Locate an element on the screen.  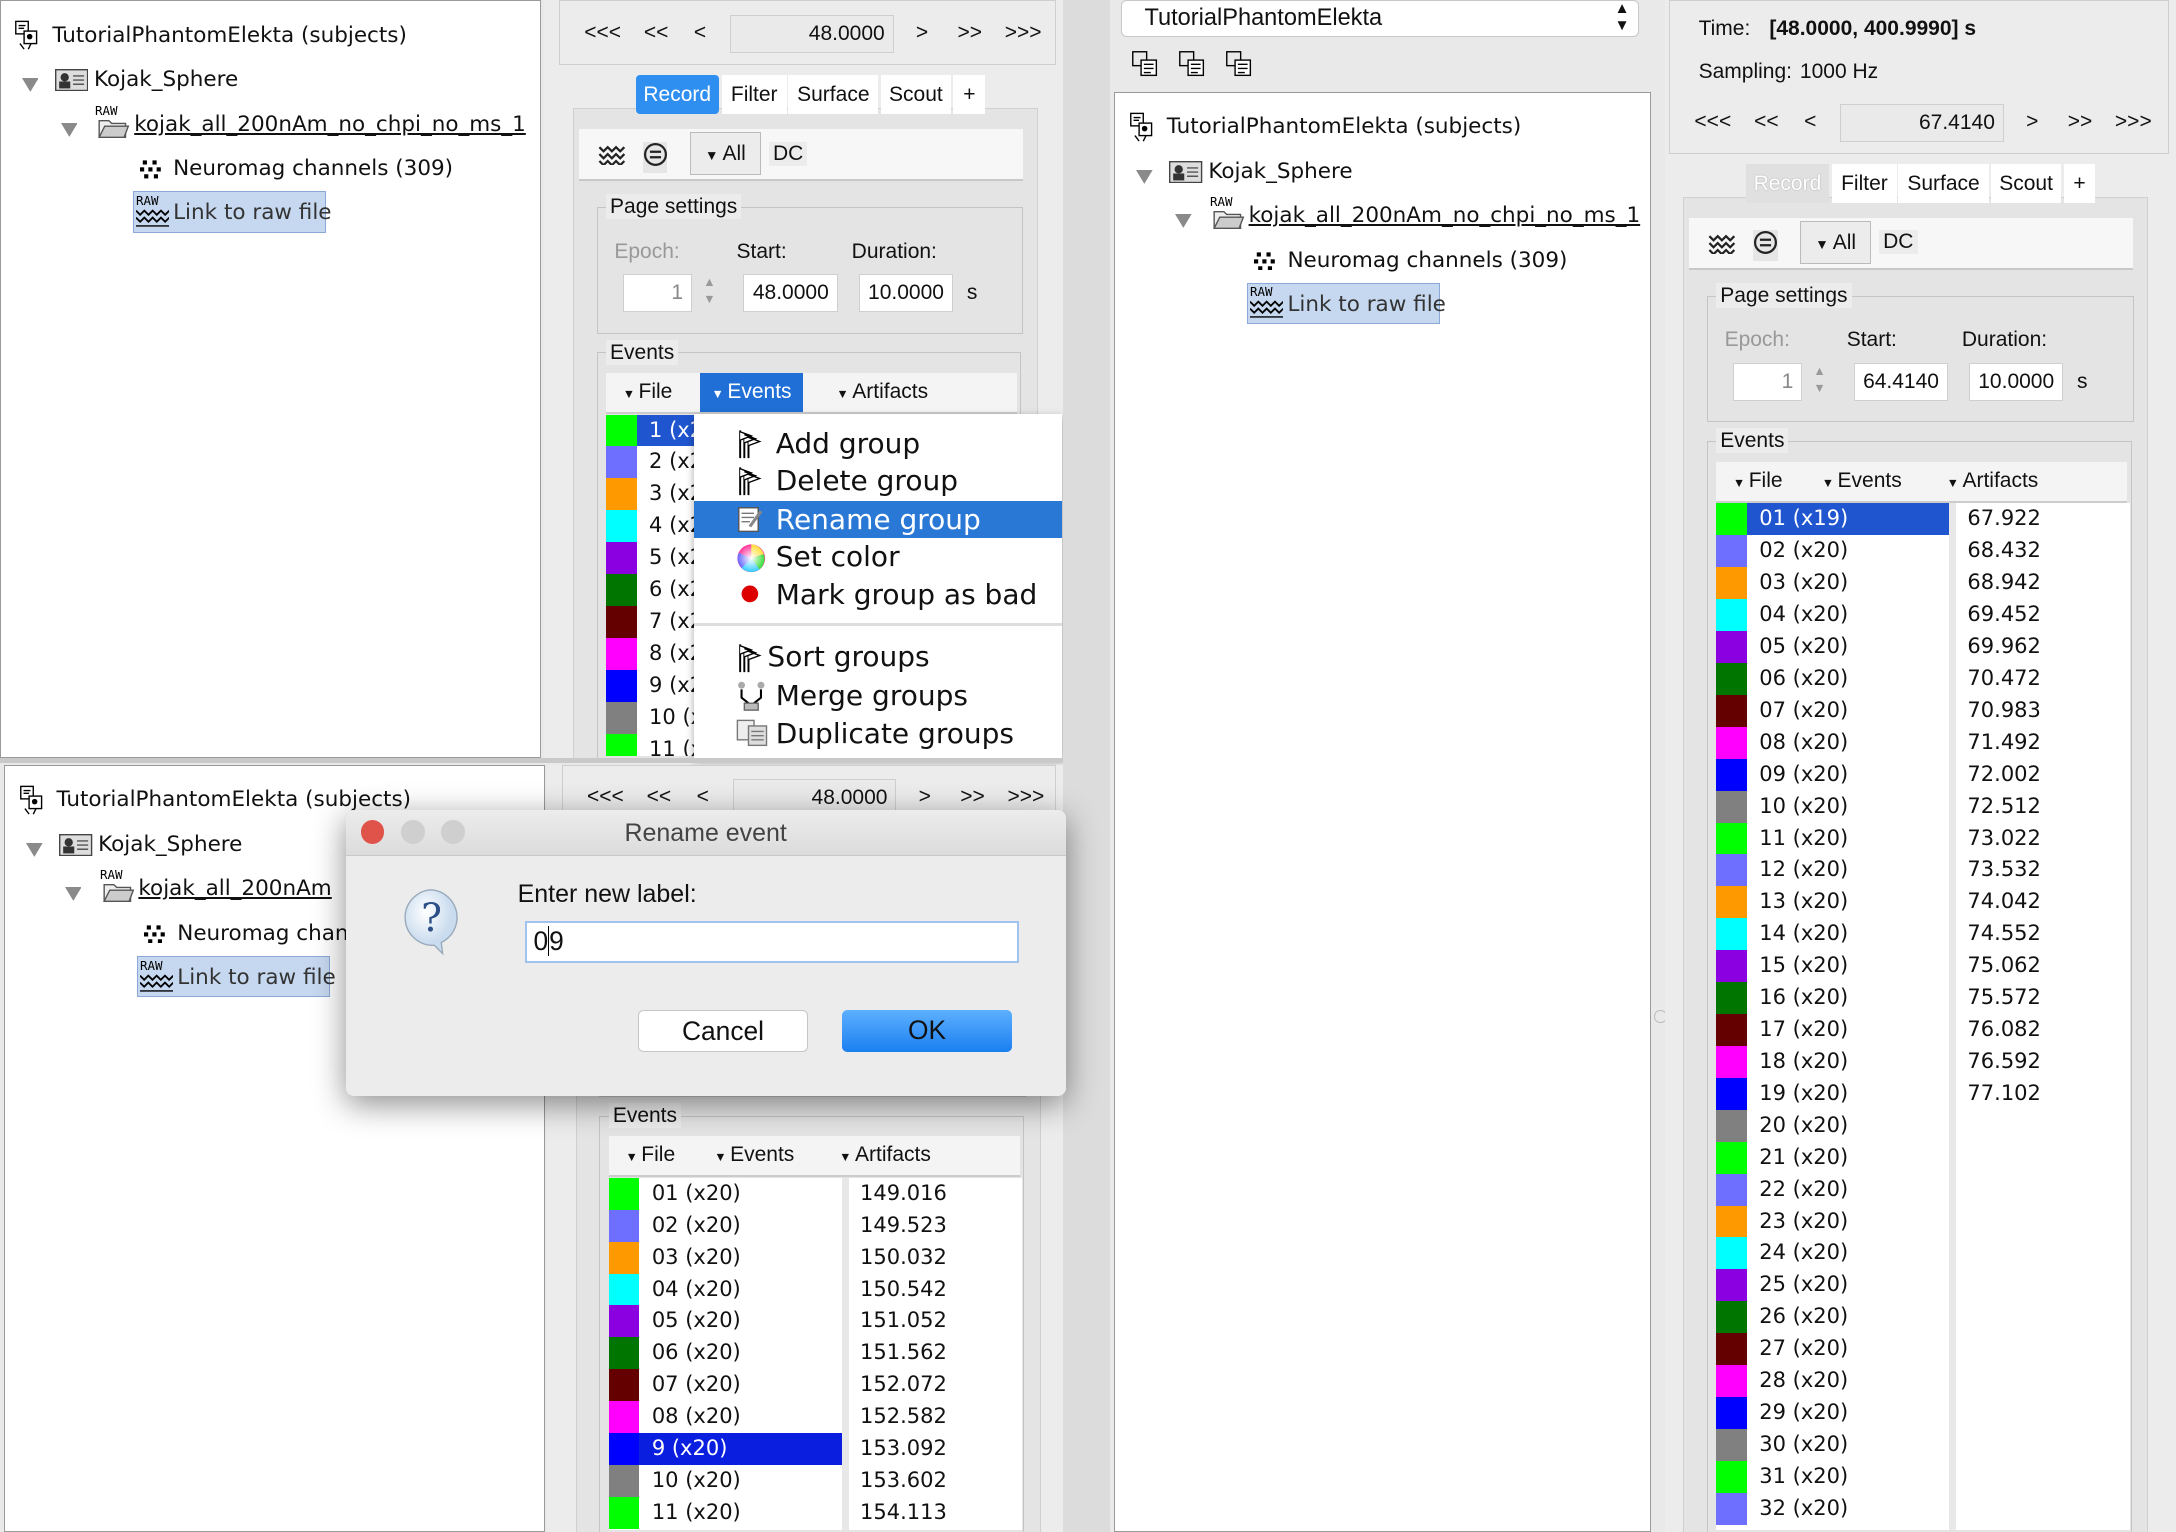
event-group-row: 25 (x20) is located at coordinates (1923, 1285).